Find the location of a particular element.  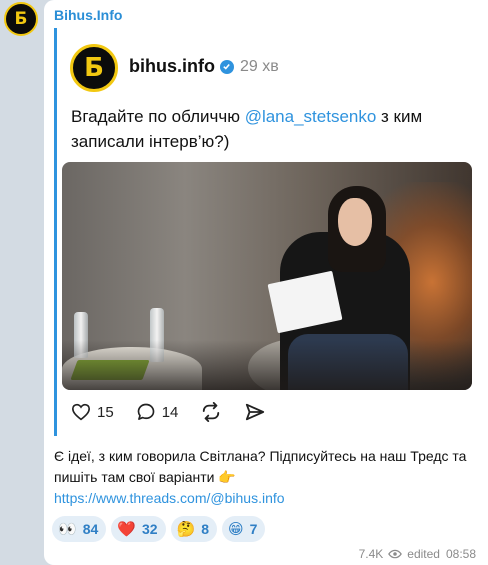

reaction-grin: 😁 7 is located at coordinates (244, 529).